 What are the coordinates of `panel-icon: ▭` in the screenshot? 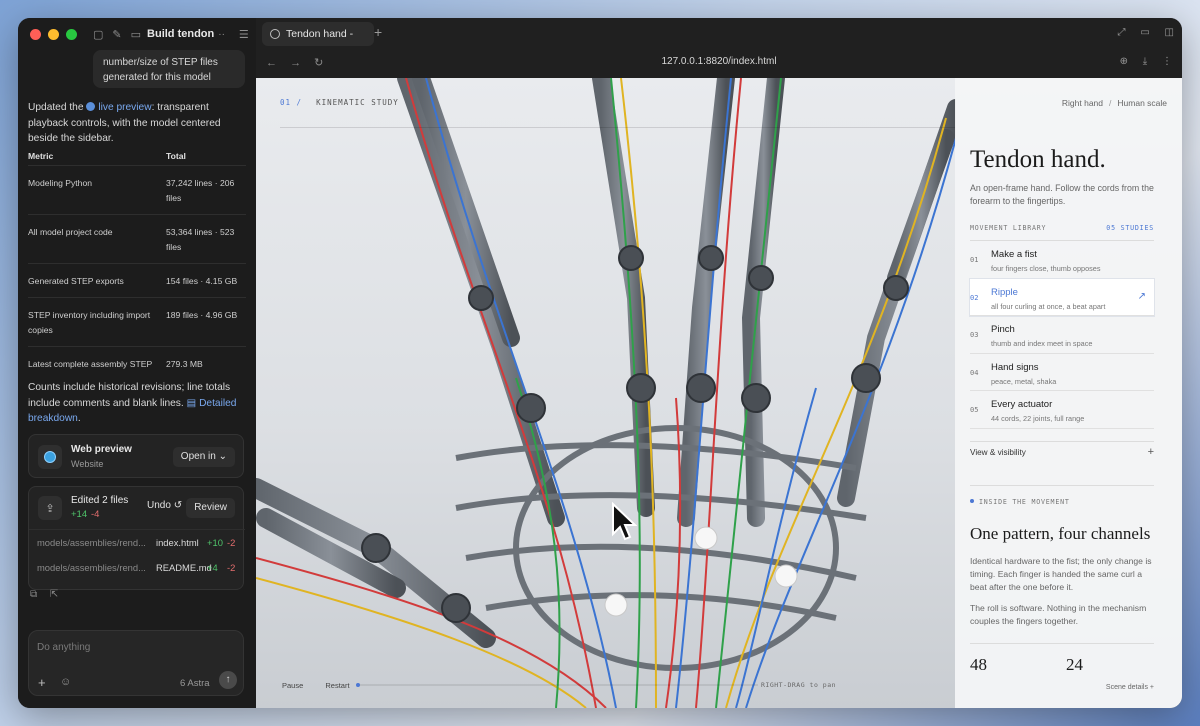 It's located at (1144, 32).